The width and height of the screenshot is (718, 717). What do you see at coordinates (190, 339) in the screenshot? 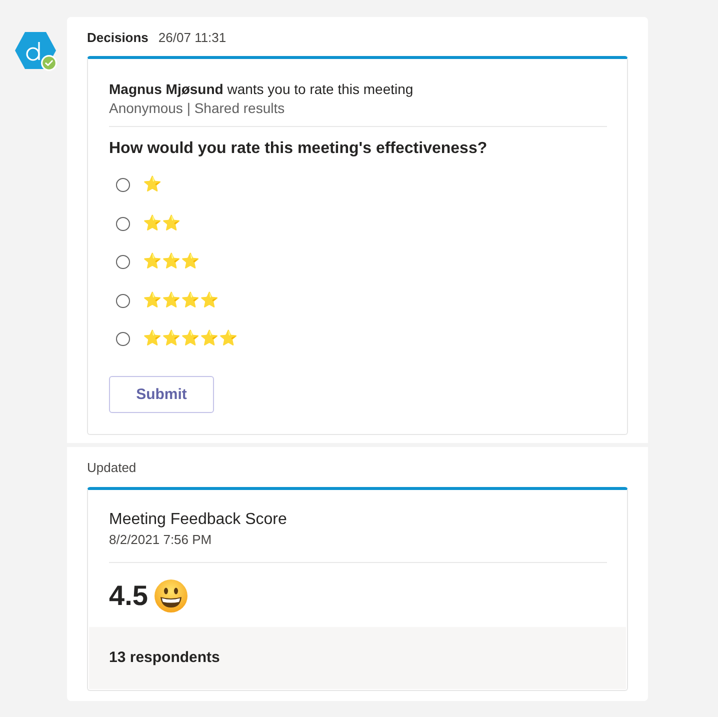
I see `option-label: ⭐⭐⭐⭐⭐` at bounding box center [190, 339].